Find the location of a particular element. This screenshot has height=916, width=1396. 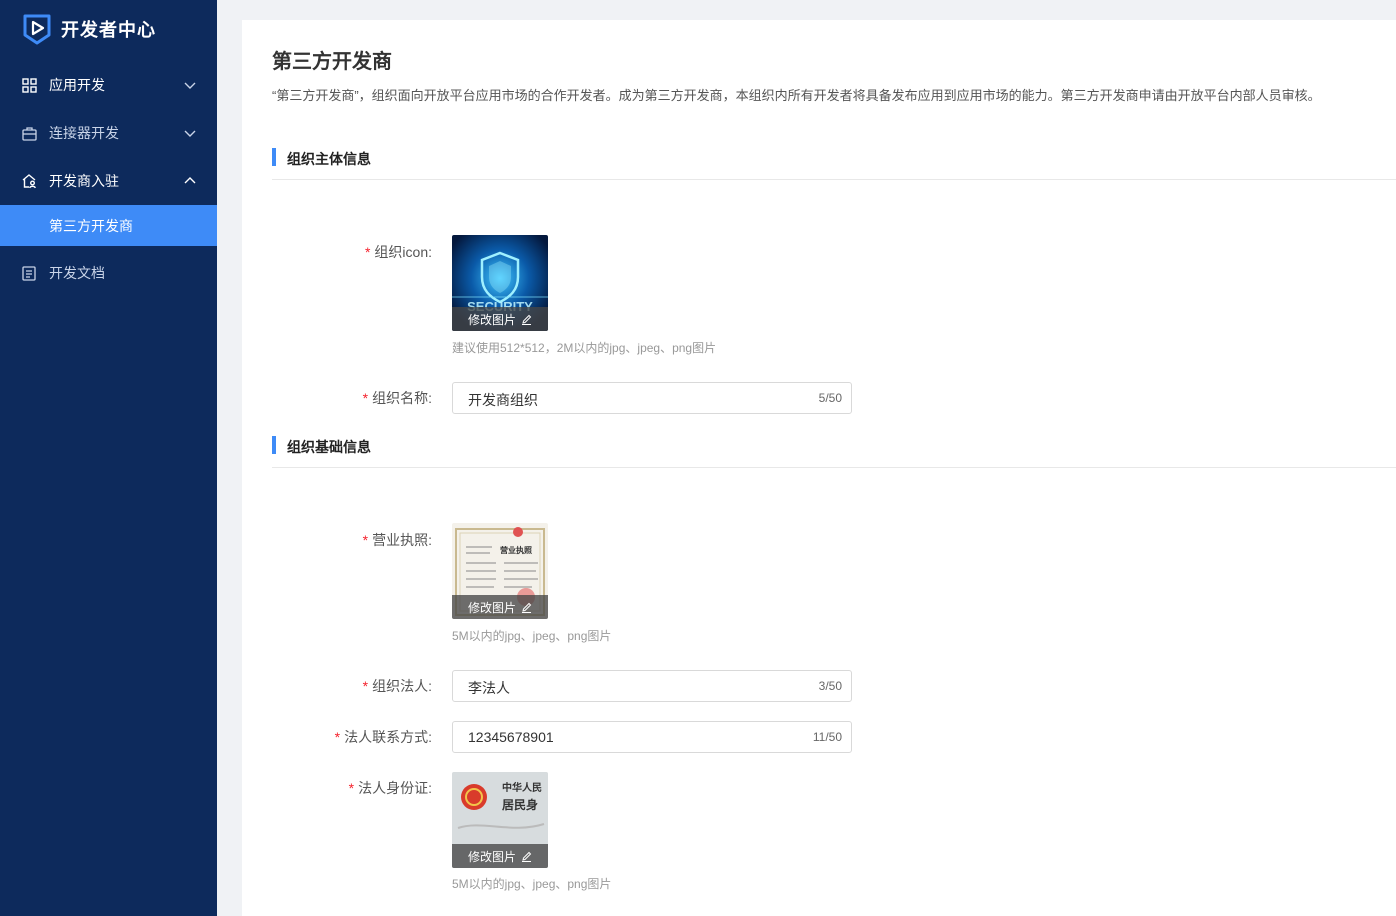

org-icon-label: * 组织icon: is located at coordinates (398, 252).